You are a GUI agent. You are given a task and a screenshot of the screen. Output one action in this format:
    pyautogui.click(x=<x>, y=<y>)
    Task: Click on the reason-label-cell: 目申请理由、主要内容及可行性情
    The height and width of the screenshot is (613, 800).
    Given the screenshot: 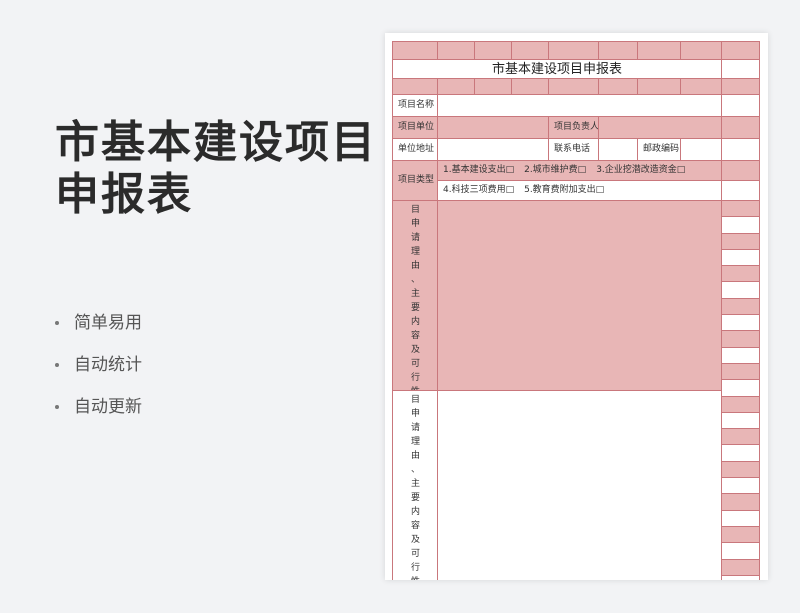 What is the action you would take?
    pyautogui.click(x=415, y=296)
    